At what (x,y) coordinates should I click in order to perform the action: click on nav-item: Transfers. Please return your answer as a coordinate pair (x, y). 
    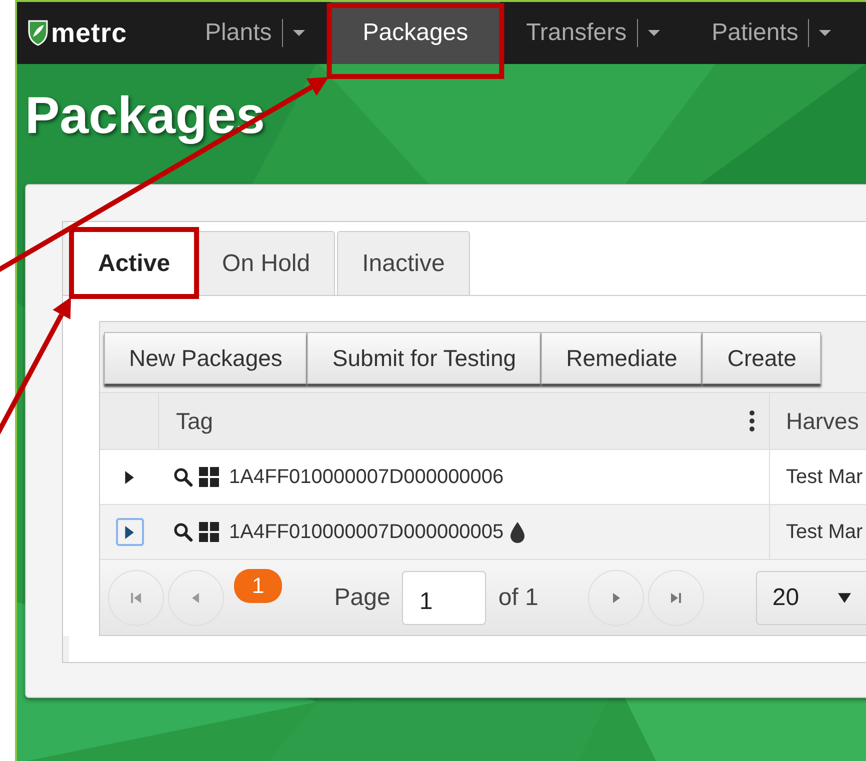
    Looking at the image, I should click on (593, 33).